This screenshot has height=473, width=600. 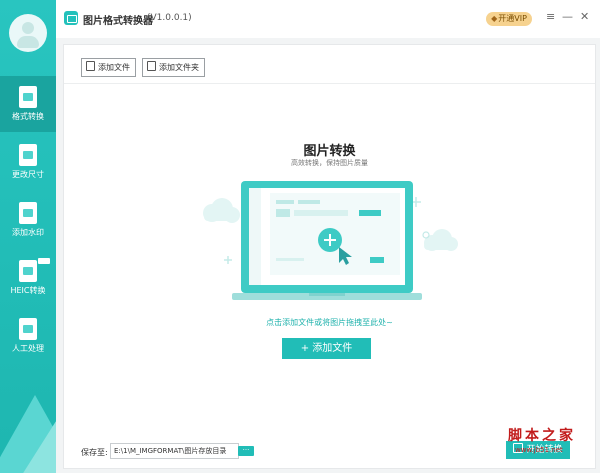 What do you see at coordinates (151, 66) in the screenshot?
I see `folder-icon` at bounding box center [151, 66].